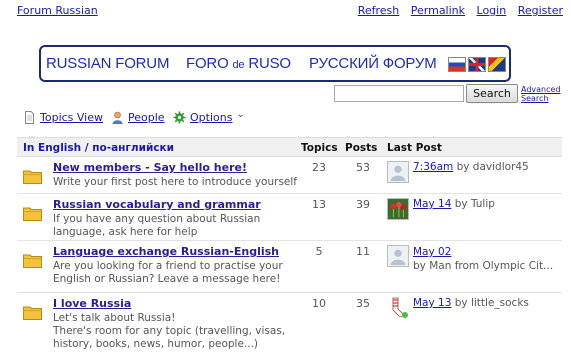 This screenshot has width=571, height=359. I want to click on topics-count: 13, so click(319, 204).